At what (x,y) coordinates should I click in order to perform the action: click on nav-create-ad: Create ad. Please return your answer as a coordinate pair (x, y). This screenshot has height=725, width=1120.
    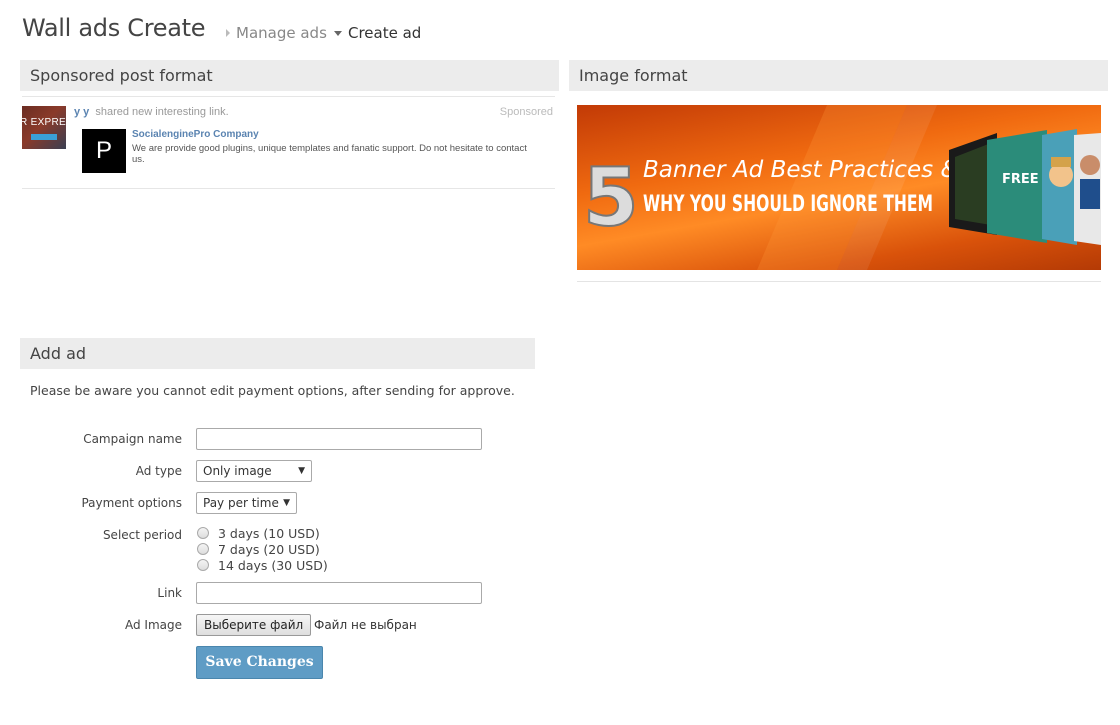
    Looking at the image, I should click on (377, 33).